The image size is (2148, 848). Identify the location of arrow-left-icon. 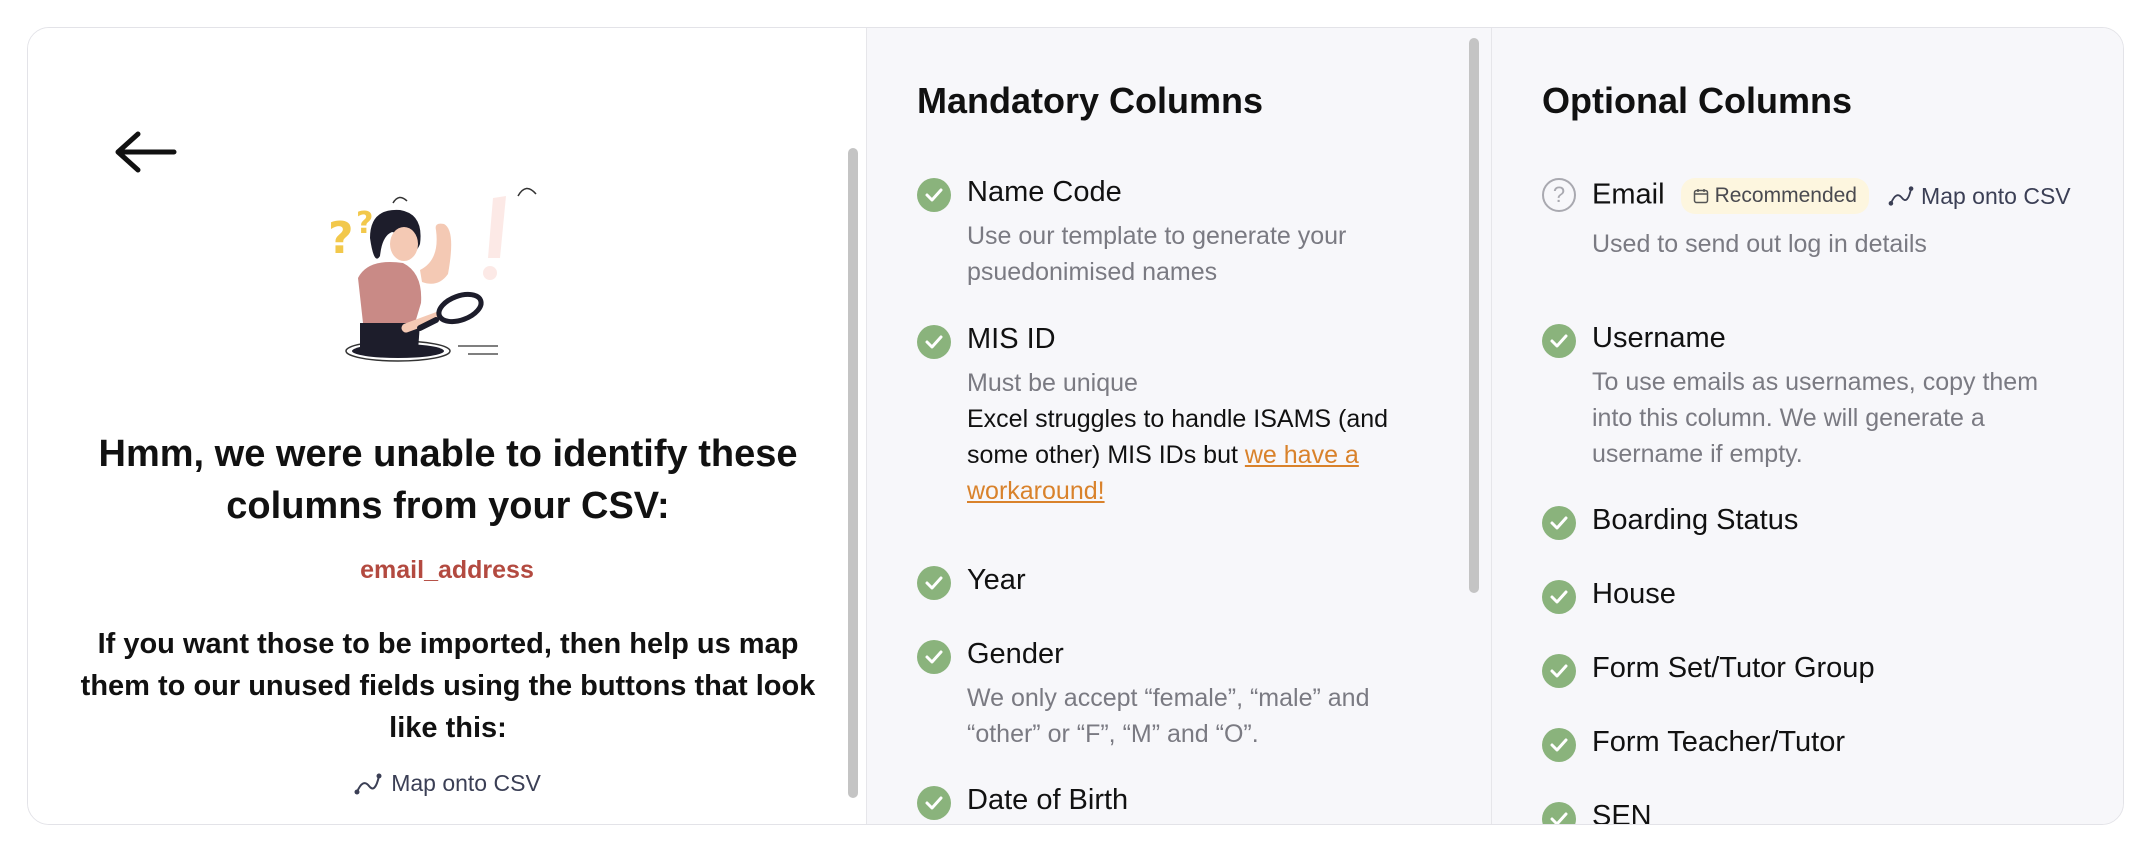
(146, 152).